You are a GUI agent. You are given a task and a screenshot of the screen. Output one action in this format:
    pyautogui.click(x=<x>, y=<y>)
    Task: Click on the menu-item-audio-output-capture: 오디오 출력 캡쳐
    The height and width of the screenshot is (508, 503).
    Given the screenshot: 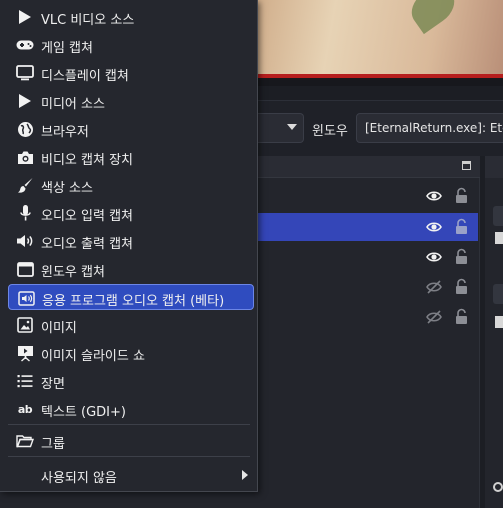 What is the action you would take?
    pyautogui.click(x=131, y=241)
    